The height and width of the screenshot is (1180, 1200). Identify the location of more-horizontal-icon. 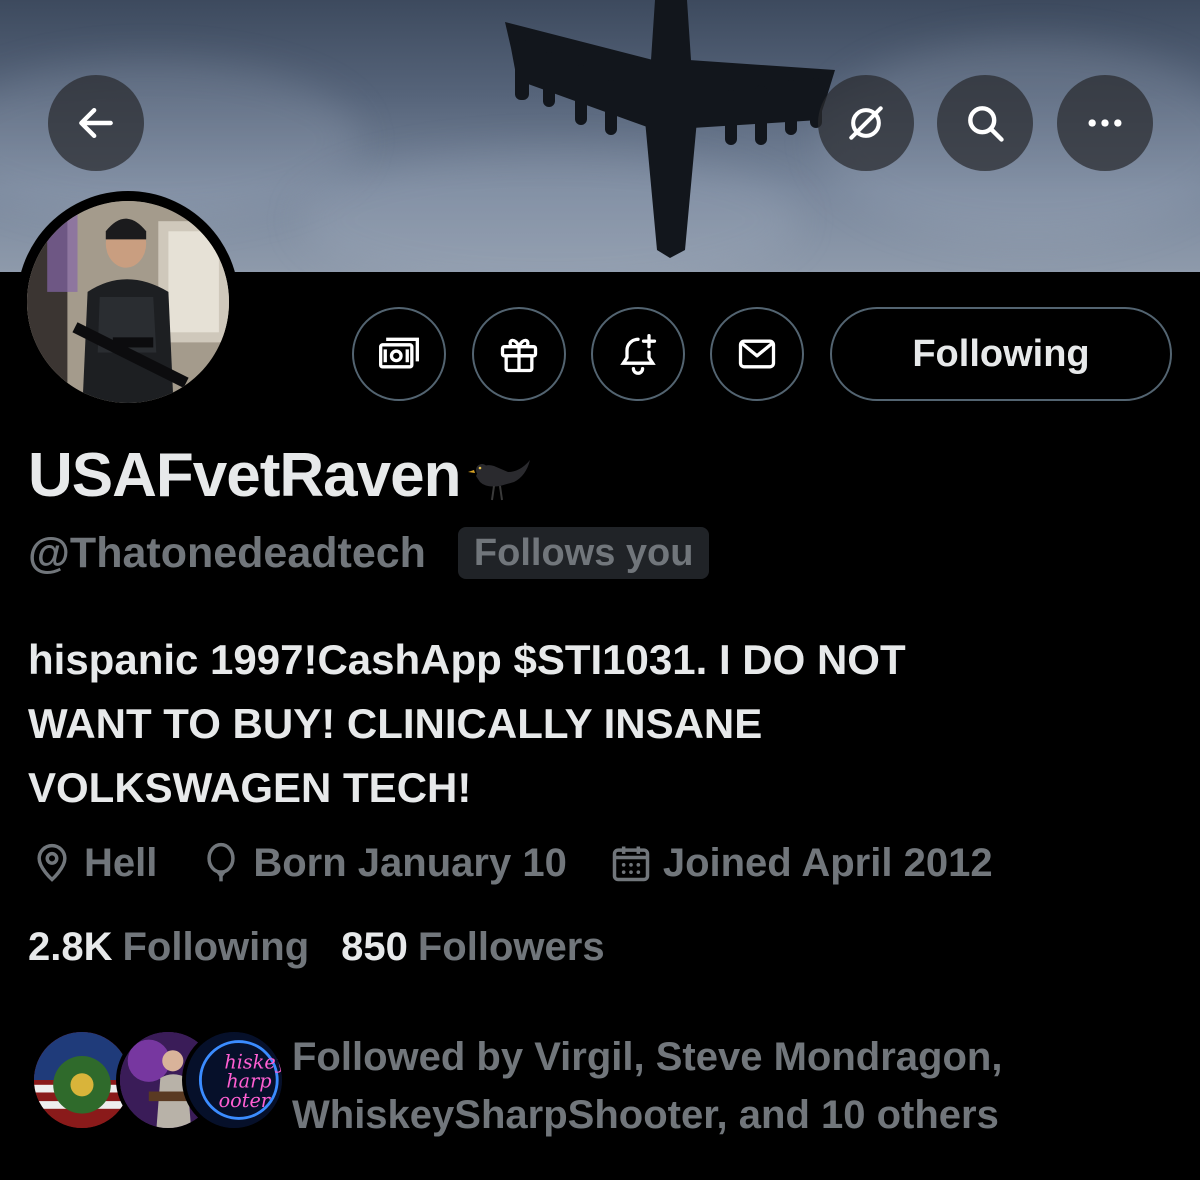
(1105, 123).